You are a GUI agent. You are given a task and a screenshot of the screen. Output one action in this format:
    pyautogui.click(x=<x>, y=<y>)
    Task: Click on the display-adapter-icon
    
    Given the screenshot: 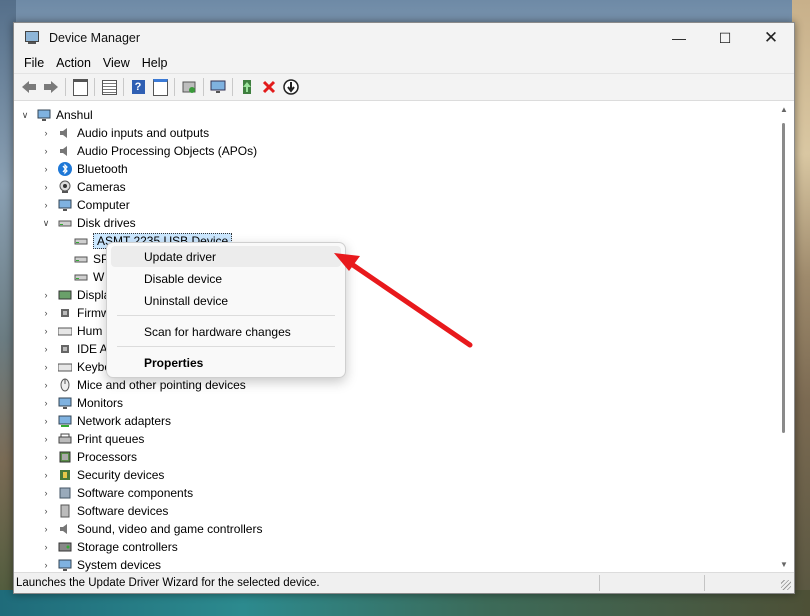 What is the action you would take?
    pyautogui.click(x=65, y=295)
    